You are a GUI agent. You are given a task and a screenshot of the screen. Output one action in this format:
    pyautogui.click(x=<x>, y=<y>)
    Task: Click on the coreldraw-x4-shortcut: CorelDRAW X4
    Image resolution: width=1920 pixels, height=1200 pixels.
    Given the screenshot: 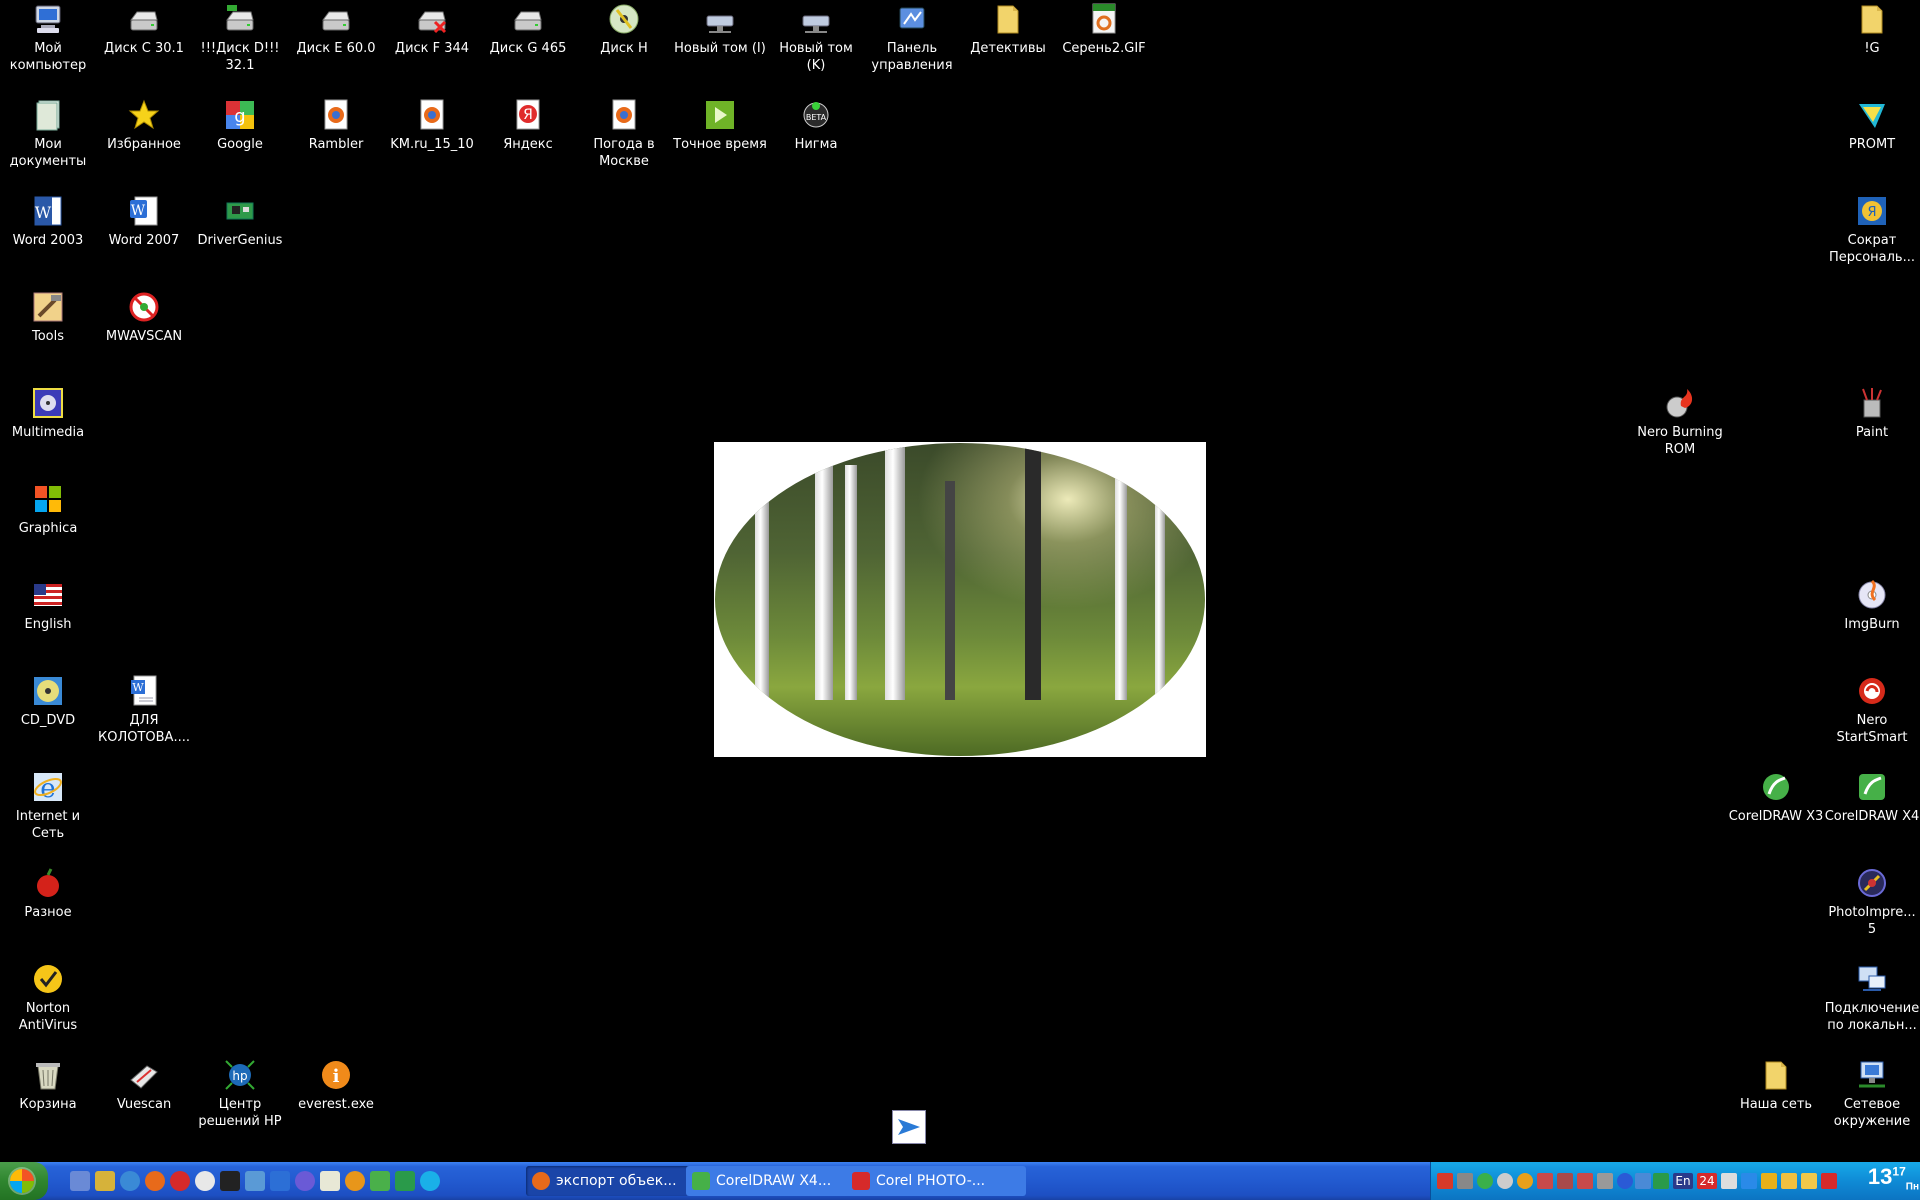 What is the action you would take?
    pyautogui.click(x=1872, y=796)
    